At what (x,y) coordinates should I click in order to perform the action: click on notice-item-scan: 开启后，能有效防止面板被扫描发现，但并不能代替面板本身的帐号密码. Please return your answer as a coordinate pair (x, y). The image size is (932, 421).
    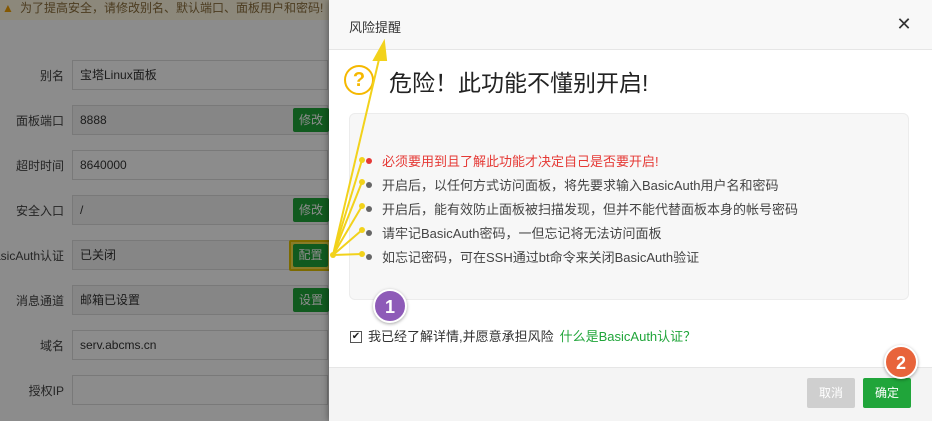
    Looking at the image, I should click on (582, 210).